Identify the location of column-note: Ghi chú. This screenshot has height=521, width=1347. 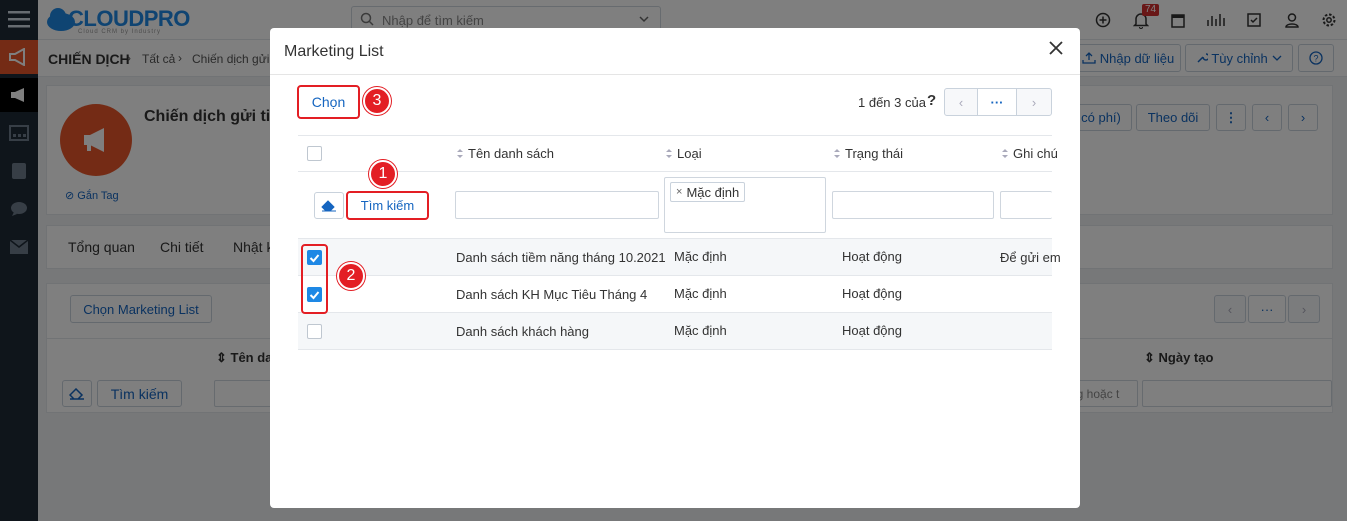
(1029, 153).